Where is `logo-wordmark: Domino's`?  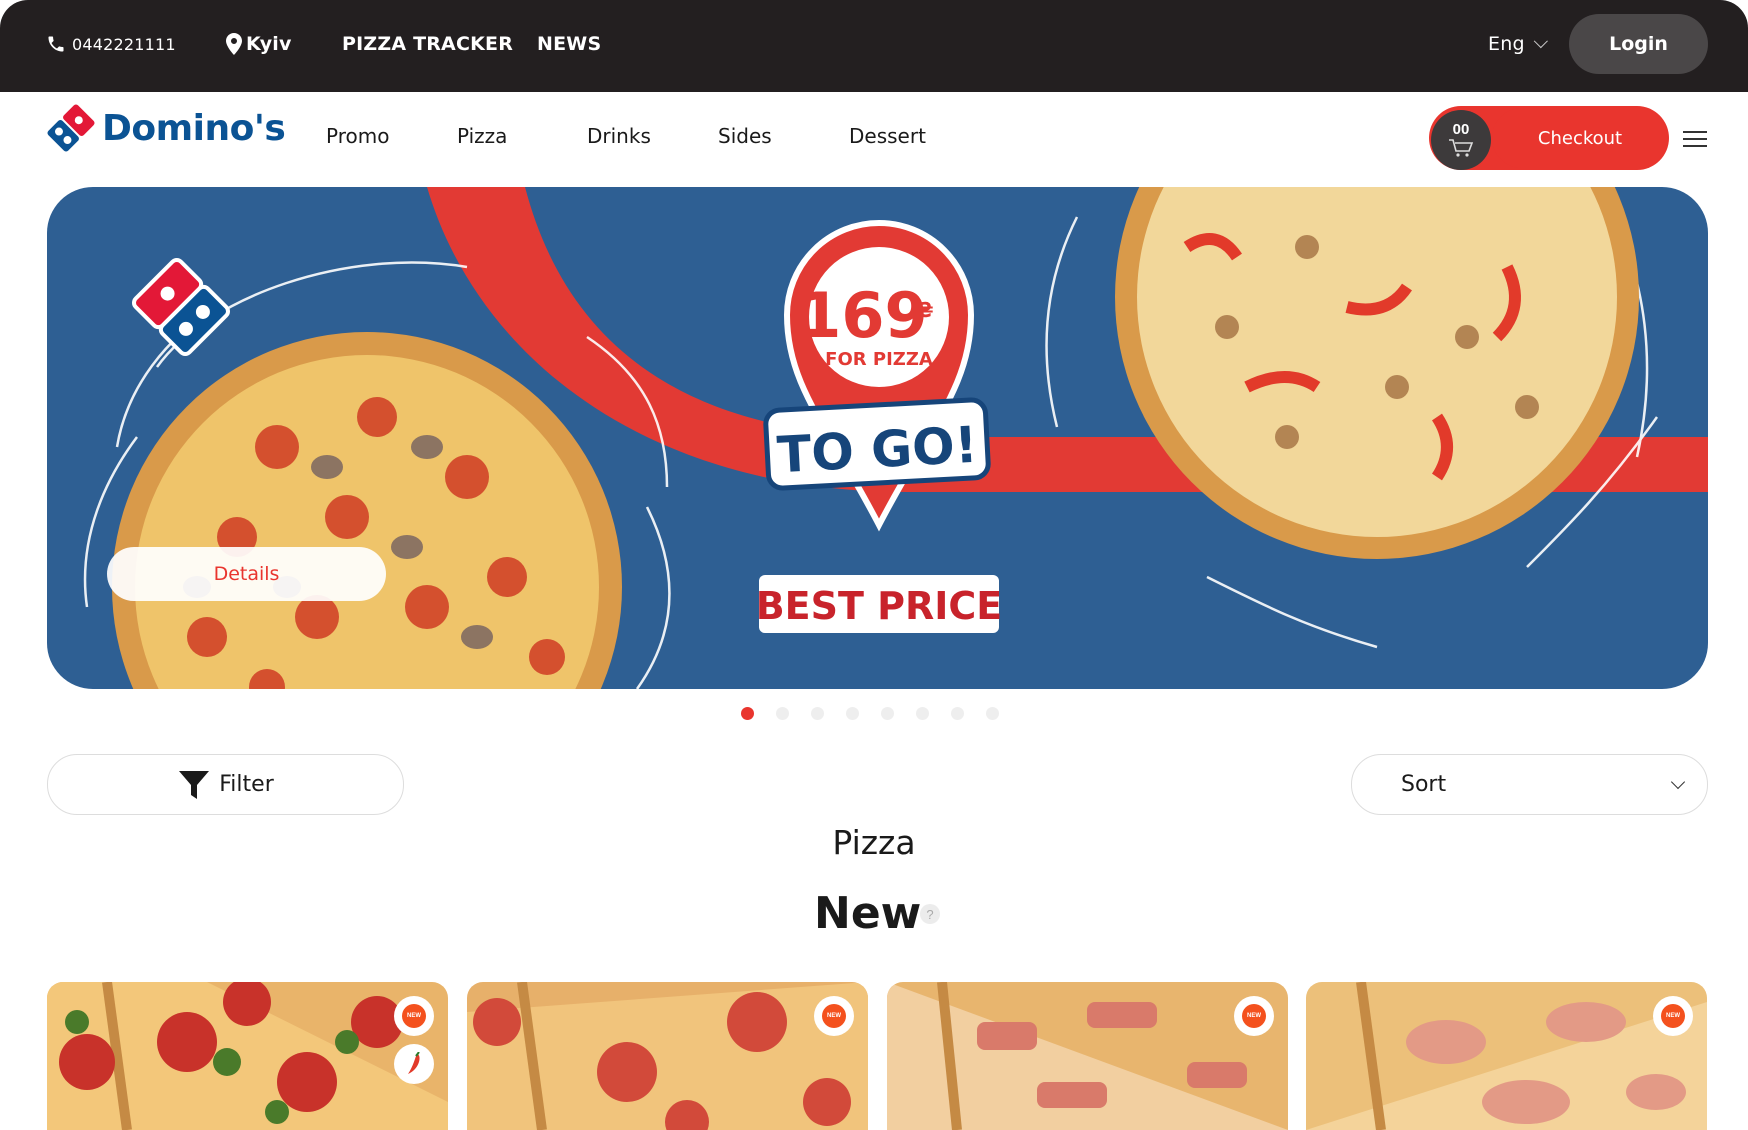 logo-wordmark: Domino's is located at coordinates (194, 128).